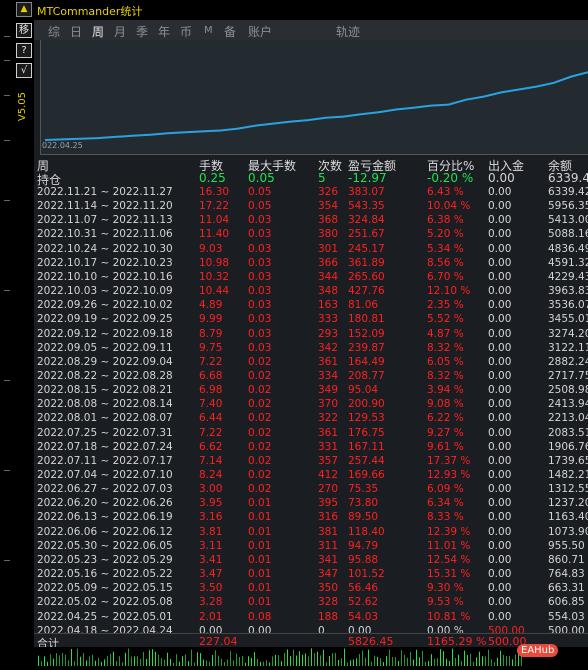 The height and width of the screenshot is (670, 588). Describe the element at coordinates (328, 616) in the screenshot. I see `cell-count: 188` at that location.